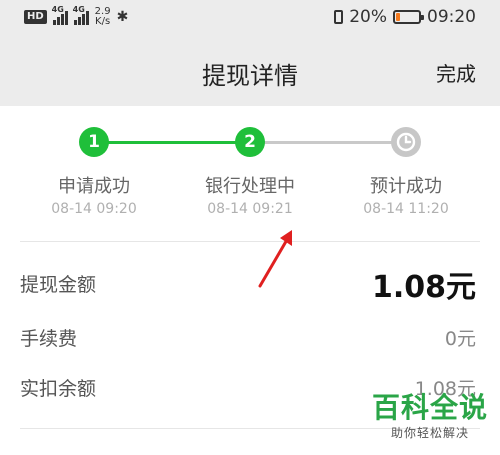  I want to click on page-title: 提现详情, so click(250, 76).